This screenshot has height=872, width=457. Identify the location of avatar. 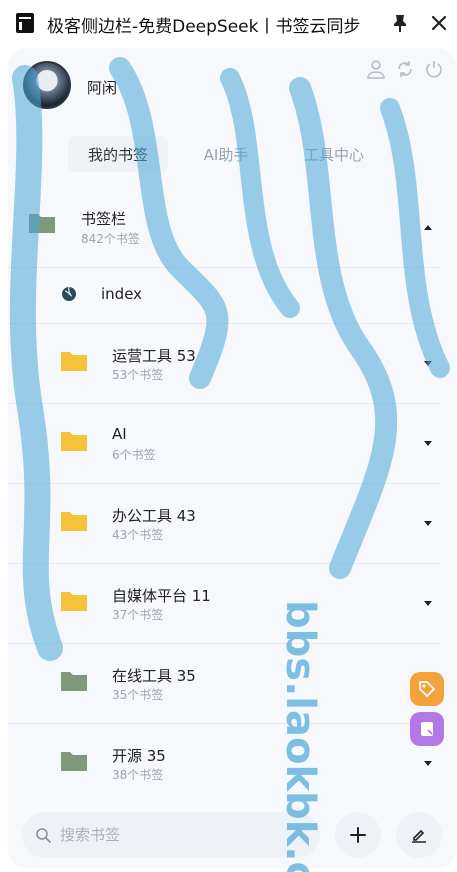
(47, 85).